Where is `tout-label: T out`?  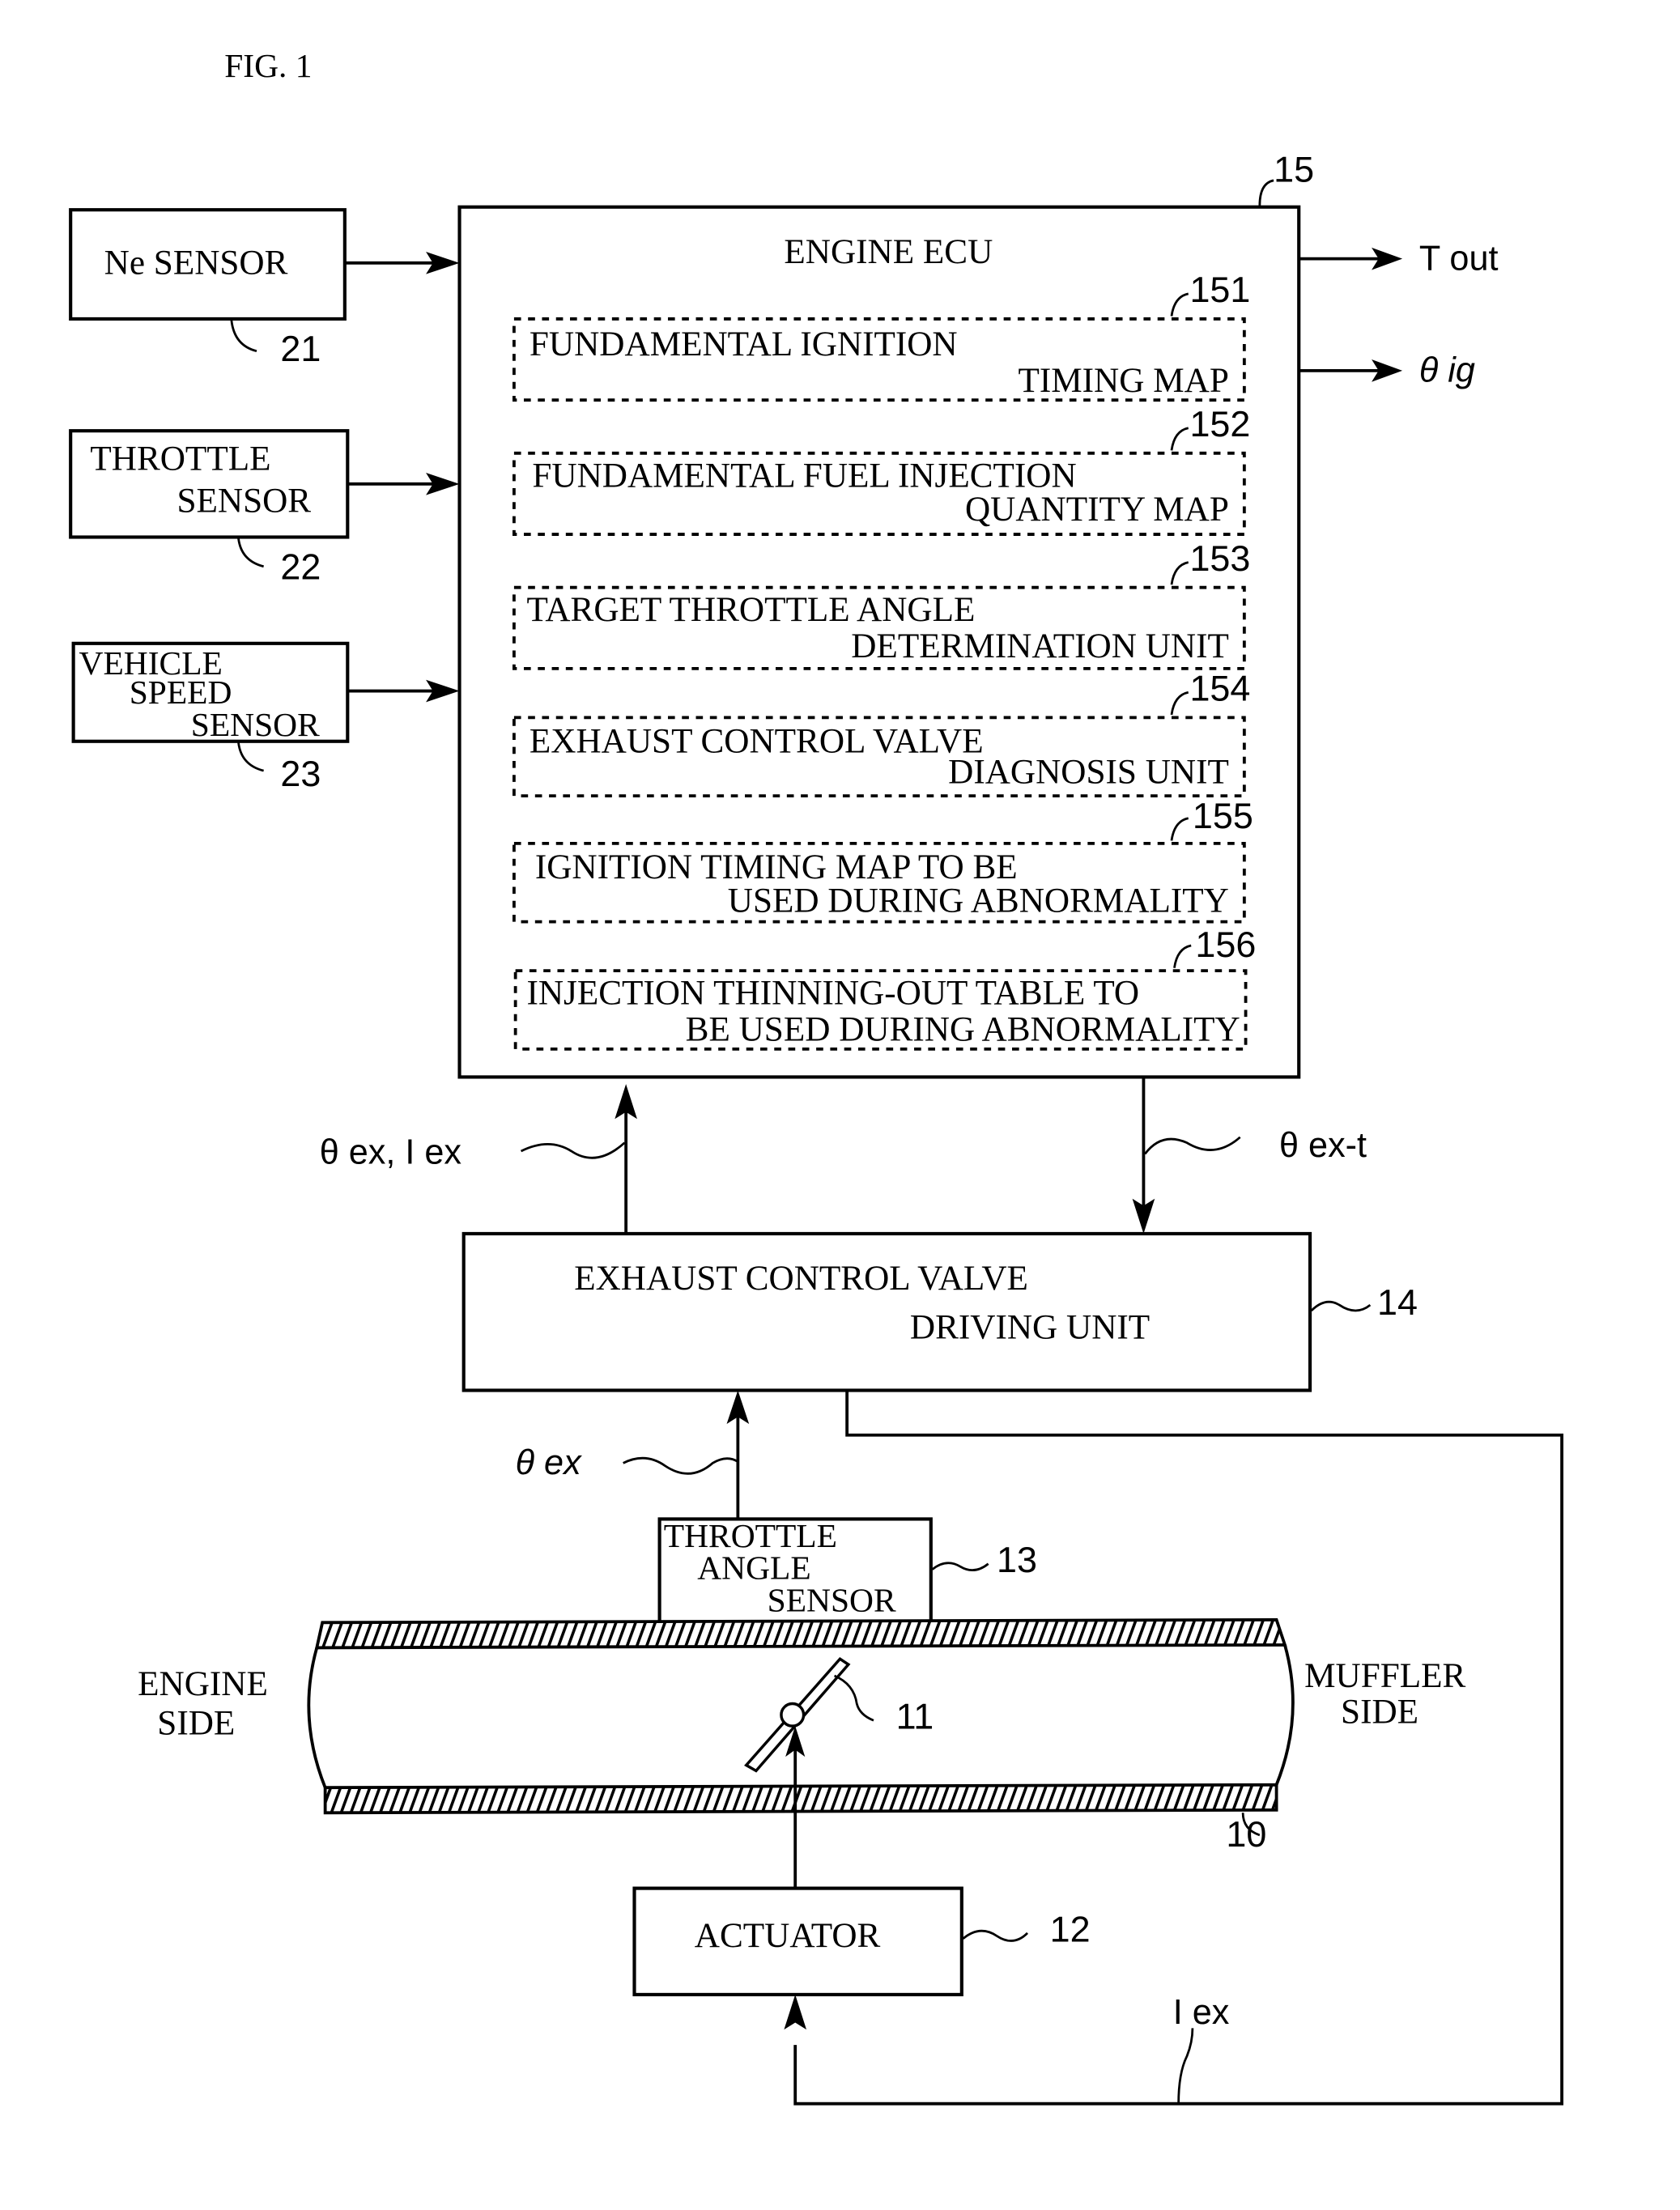
tout-label: T out is located at coordinates (1459, 258).